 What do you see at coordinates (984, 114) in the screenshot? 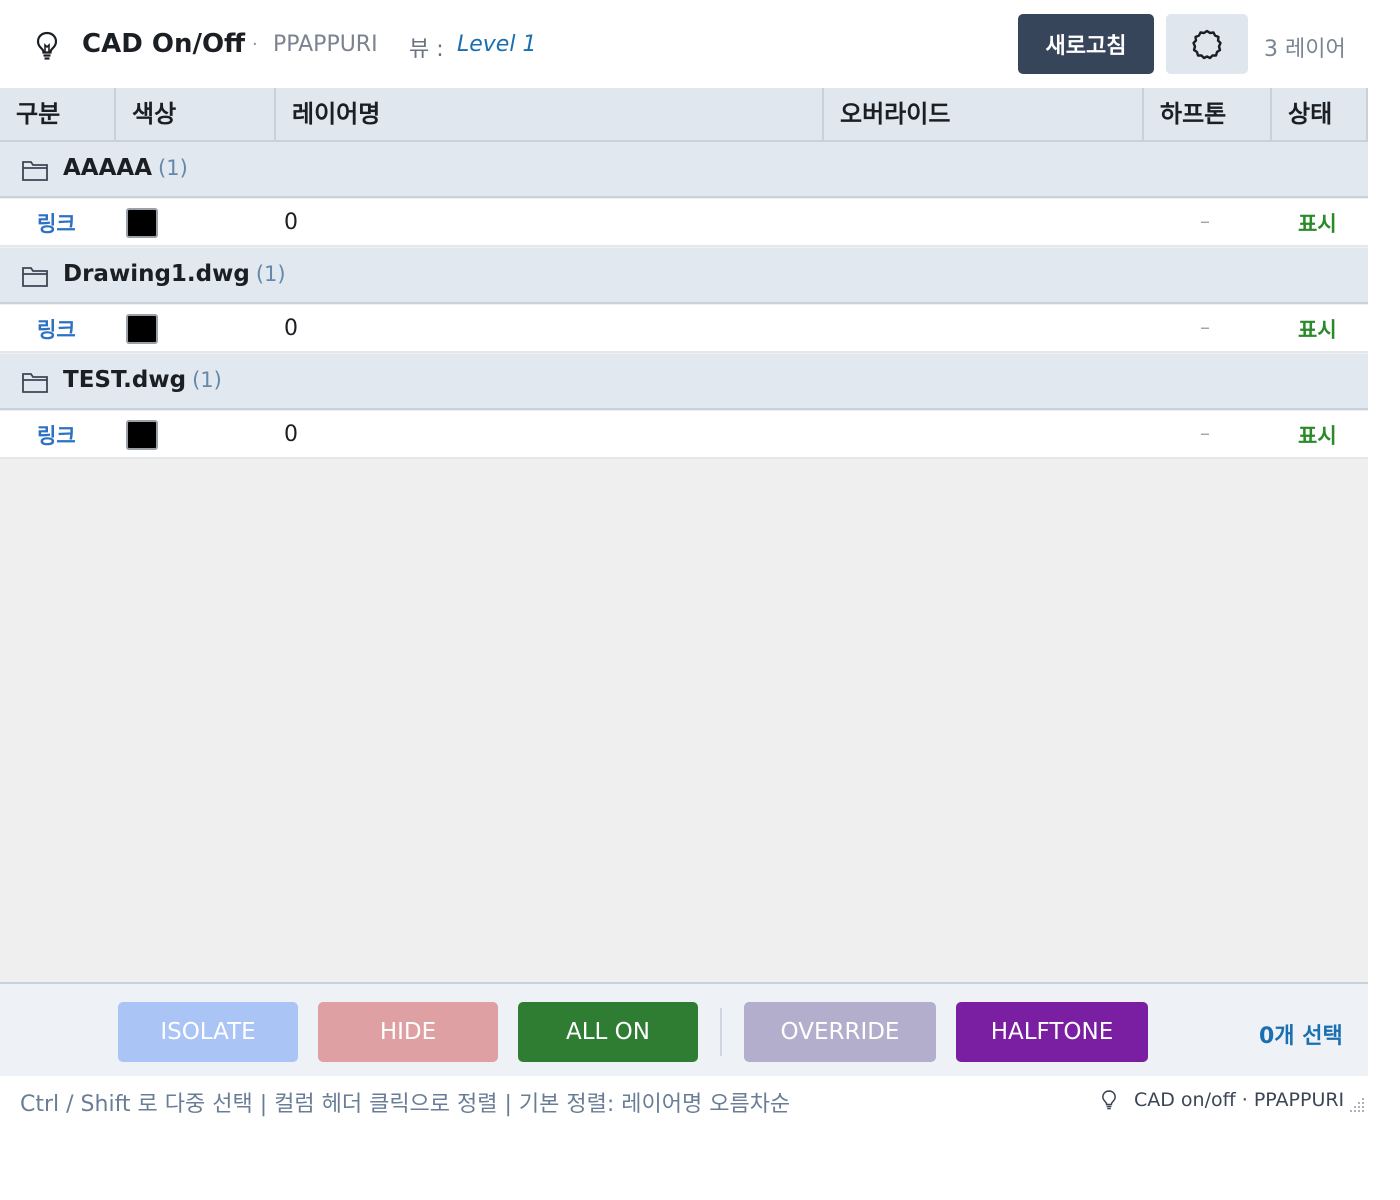
I see `column-header-override: 오버라이드` at bounding box center [984, 114].